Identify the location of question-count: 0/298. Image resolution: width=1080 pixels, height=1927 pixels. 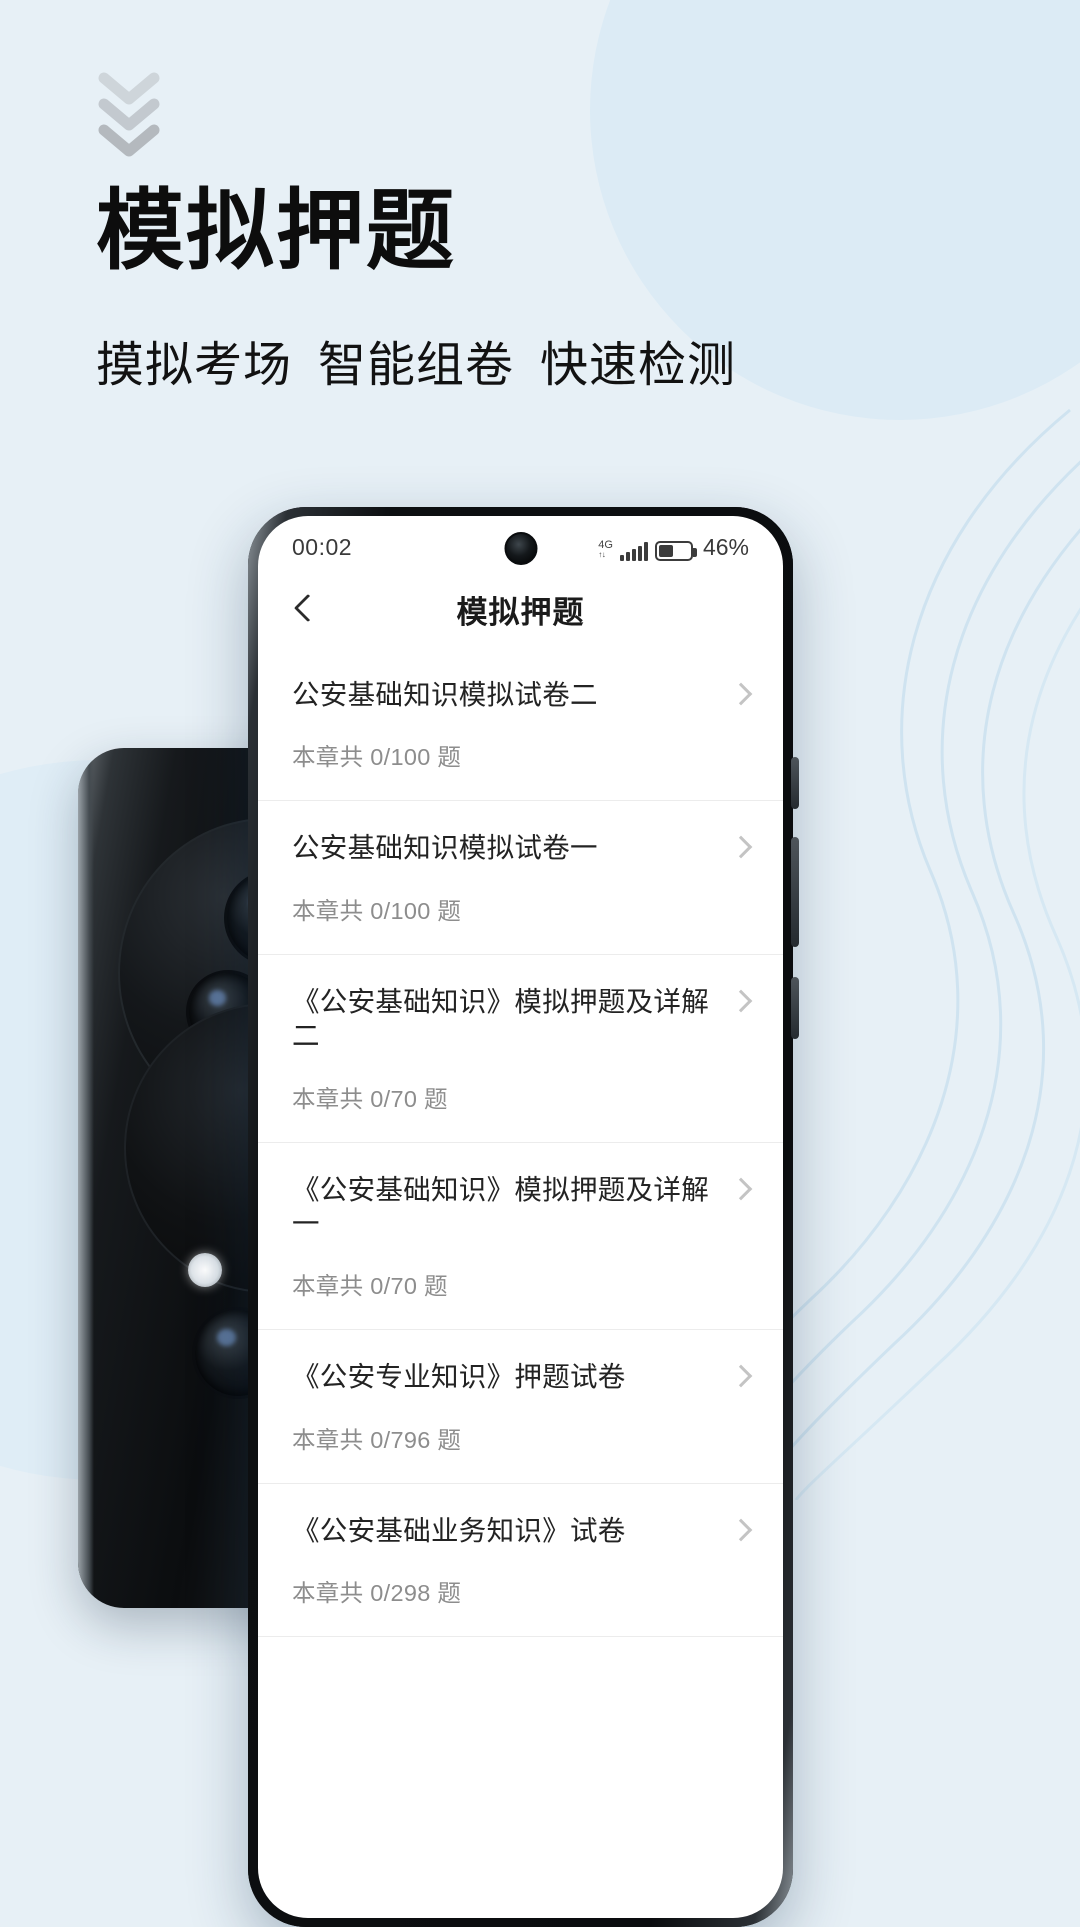
(400, 1593).